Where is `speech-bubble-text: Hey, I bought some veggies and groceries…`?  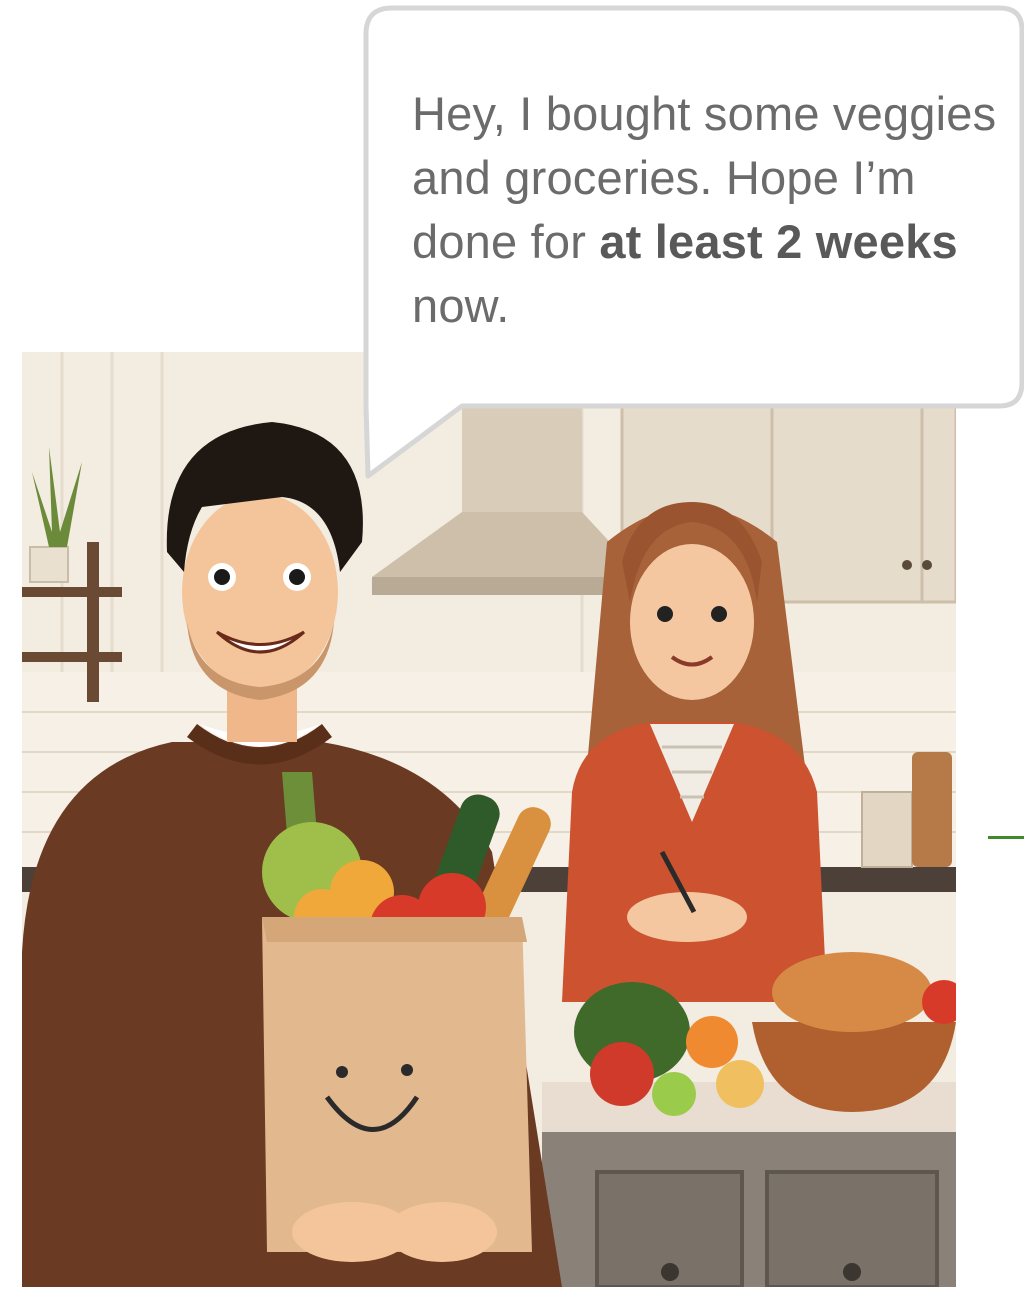
speech-bubble-text: Hey, I bought some veggies and groceries… is located at coordinates (712, 210).